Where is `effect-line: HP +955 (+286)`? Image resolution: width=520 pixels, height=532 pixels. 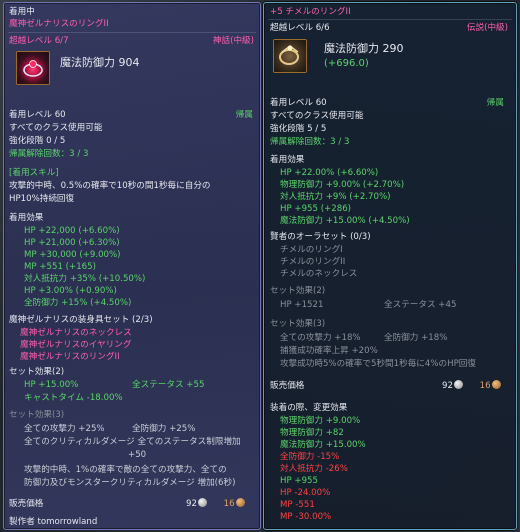
effect-line: HP +955 (+286) is located at coordinates (316, 209).